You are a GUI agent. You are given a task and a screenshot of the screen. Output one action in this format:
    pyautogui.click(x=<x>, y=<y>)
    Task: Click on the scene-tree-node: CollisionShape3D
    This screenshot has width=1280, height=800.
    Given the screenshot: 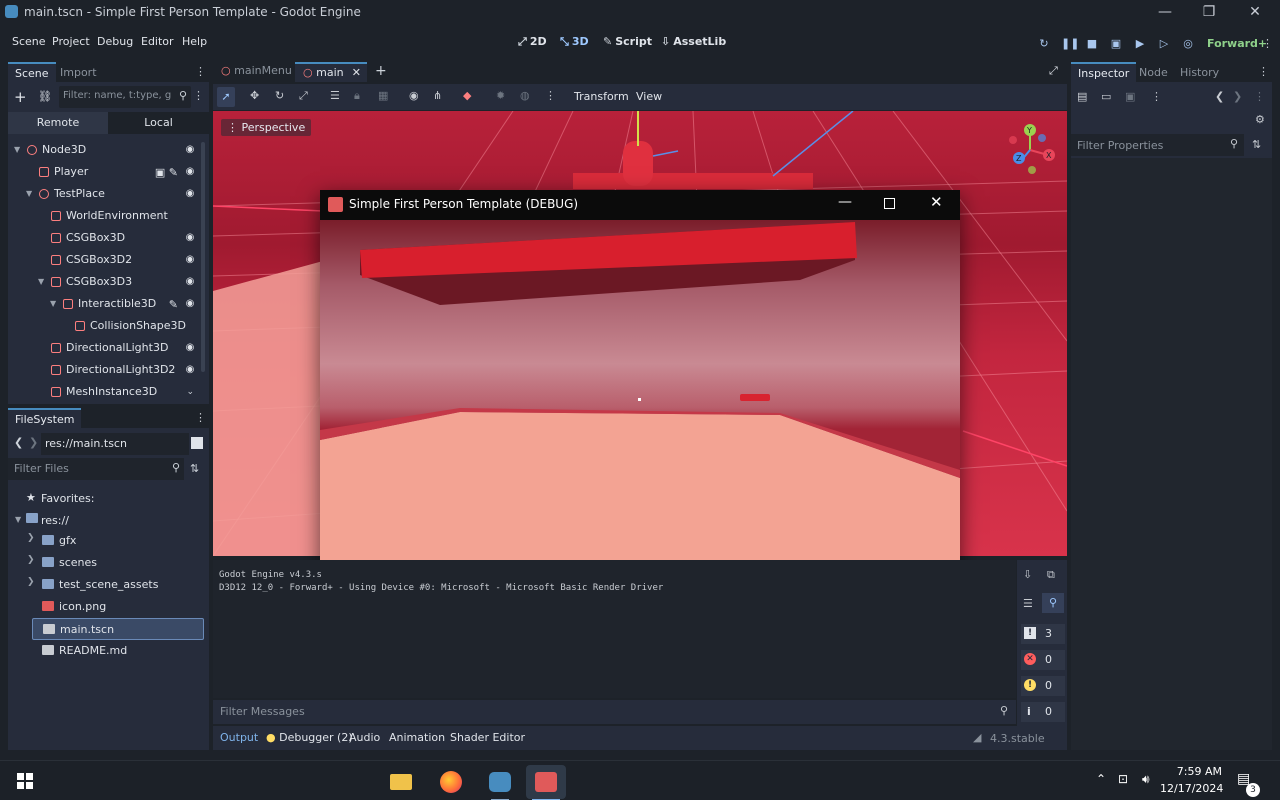 What is the action you would take?
    pyautogui.click(x=106, y=326)
    